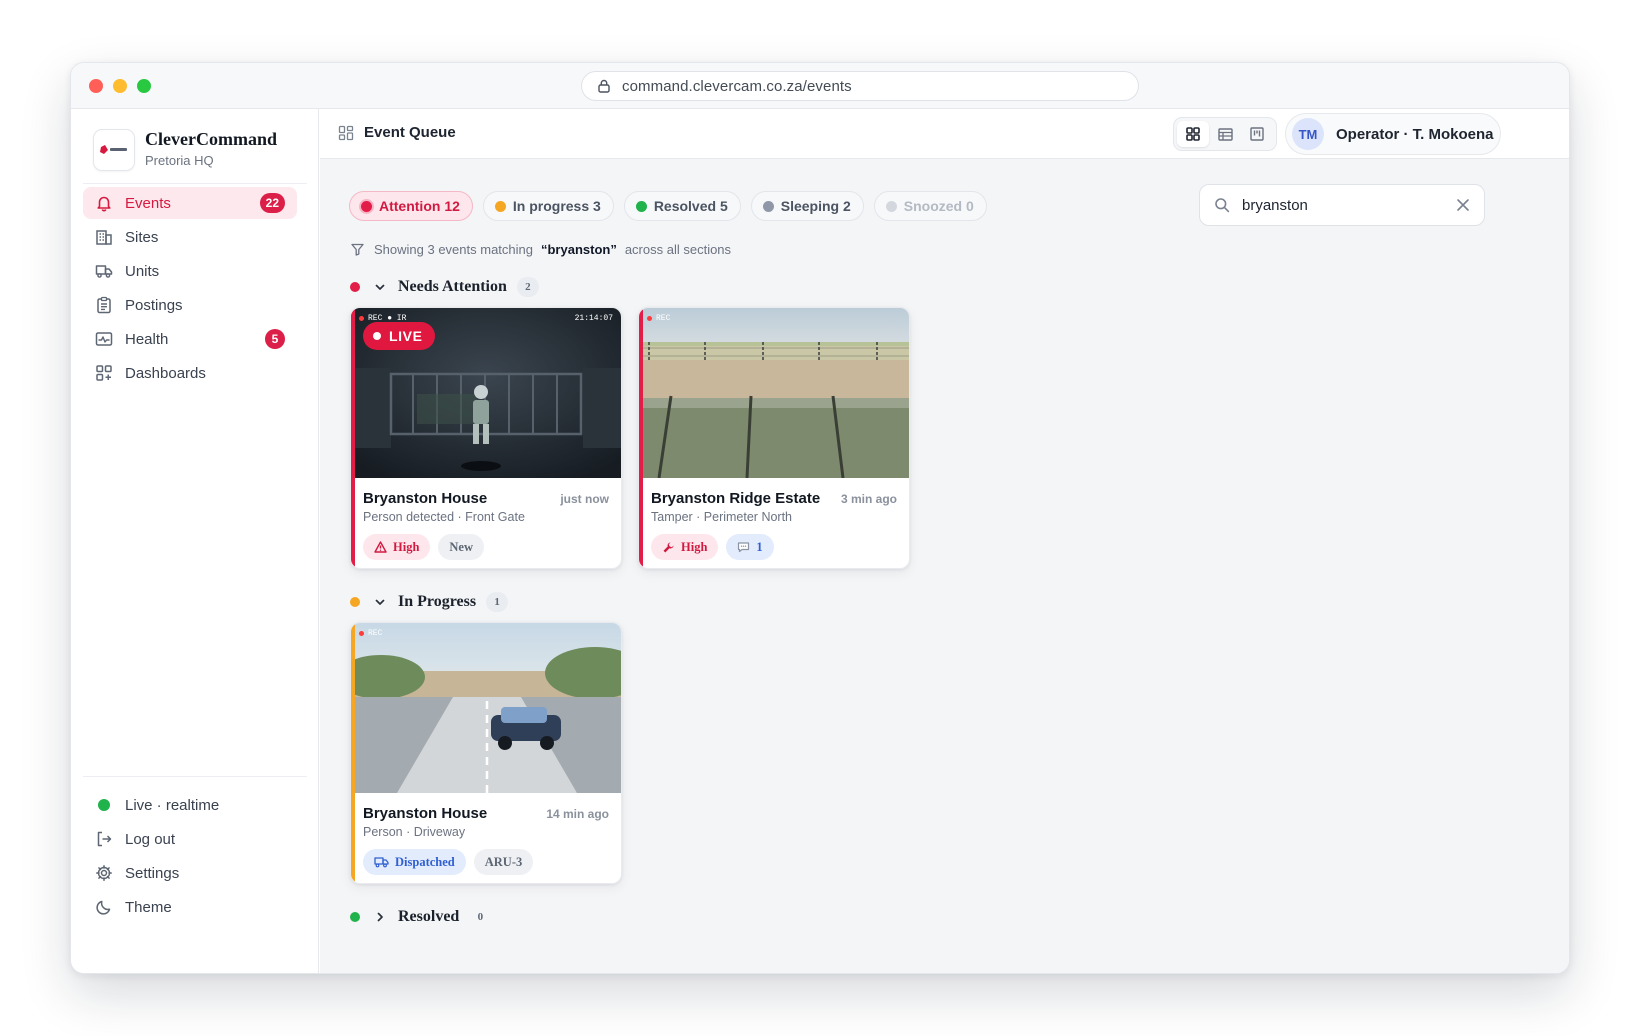 This screenshot has height=1036, width=1640. What do you see at coordinates (503, 862) in the screenshot?
I see `unit-tag: ARU-3` at bounding box center [503, 862].